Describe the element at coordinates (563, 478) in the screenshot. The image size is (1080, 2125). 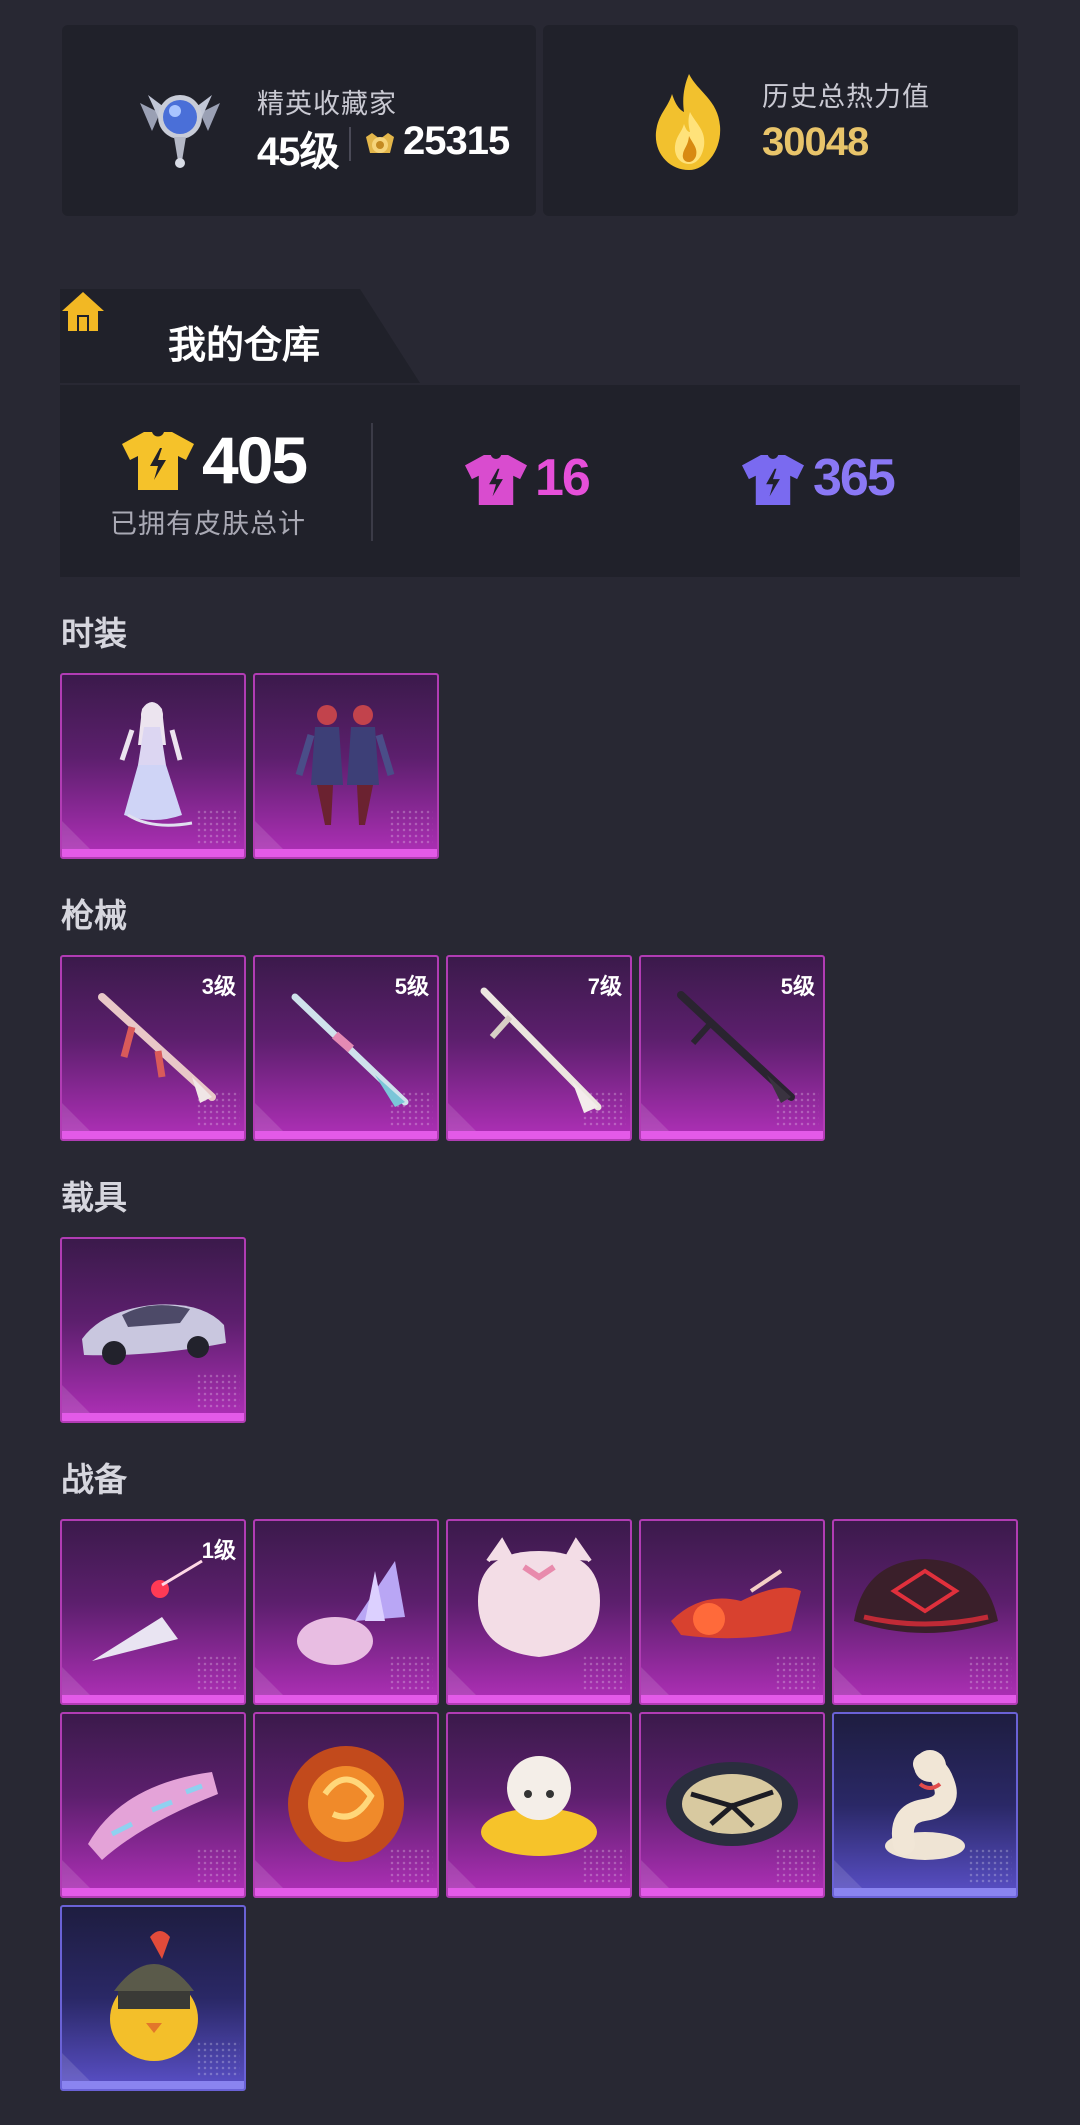
I see `legendary-skin-count: 16` at that location.